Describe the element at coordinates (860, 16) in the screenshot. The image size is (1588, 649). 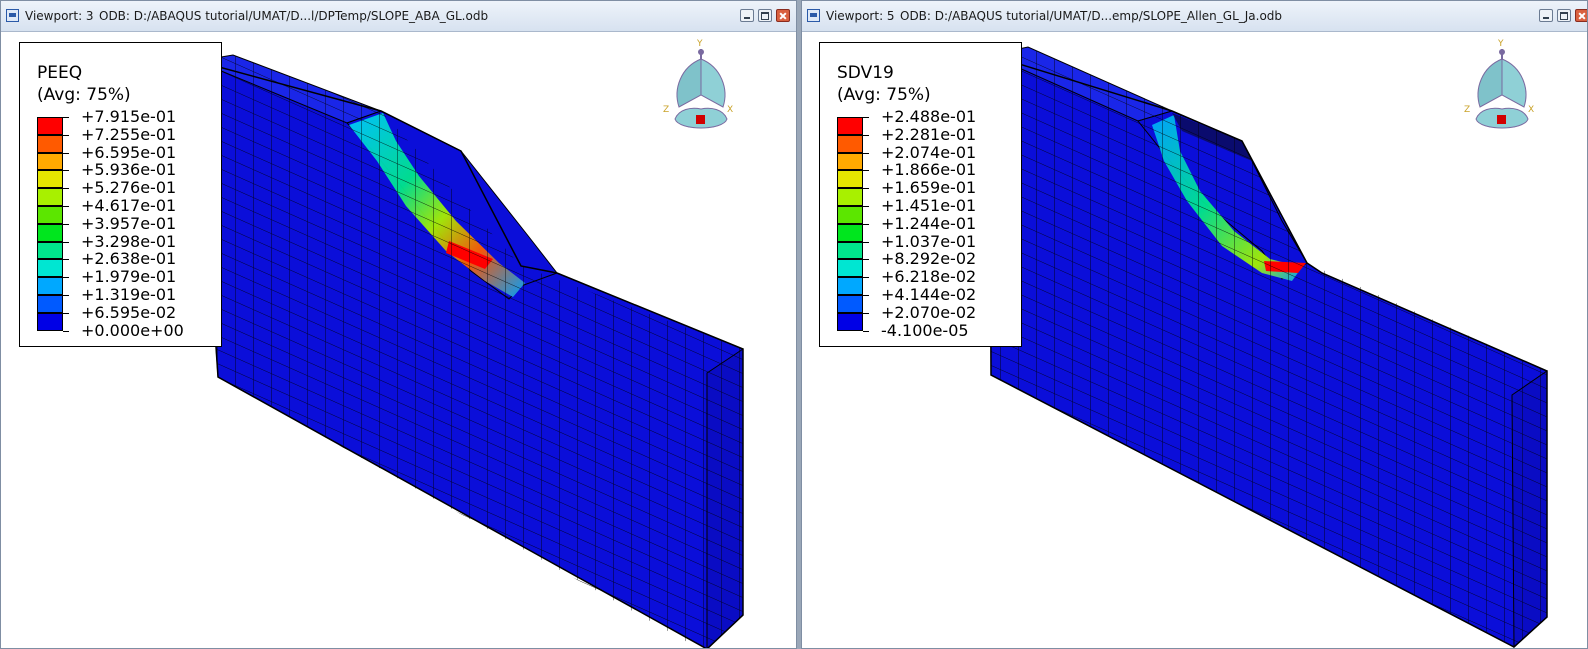
I see `viewport-title: Viewport: 5` at that location.